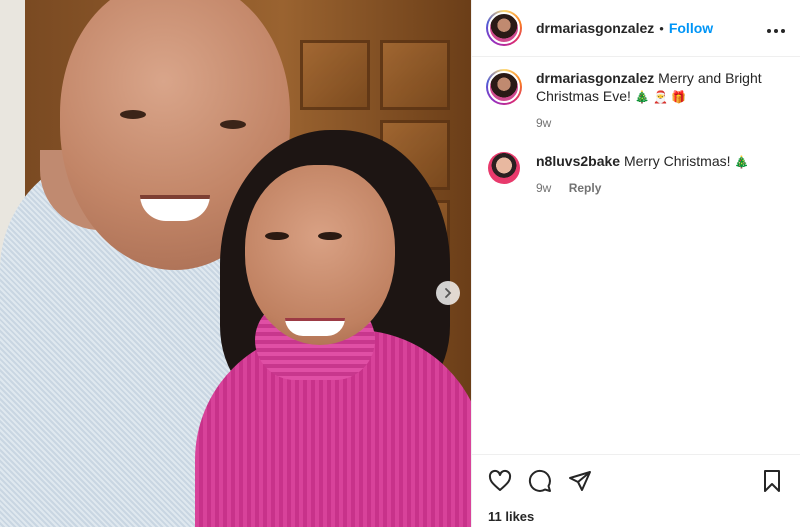 The height and width of the screenshot is (527, 800). I want to click on action-bar, so click(636, 480).